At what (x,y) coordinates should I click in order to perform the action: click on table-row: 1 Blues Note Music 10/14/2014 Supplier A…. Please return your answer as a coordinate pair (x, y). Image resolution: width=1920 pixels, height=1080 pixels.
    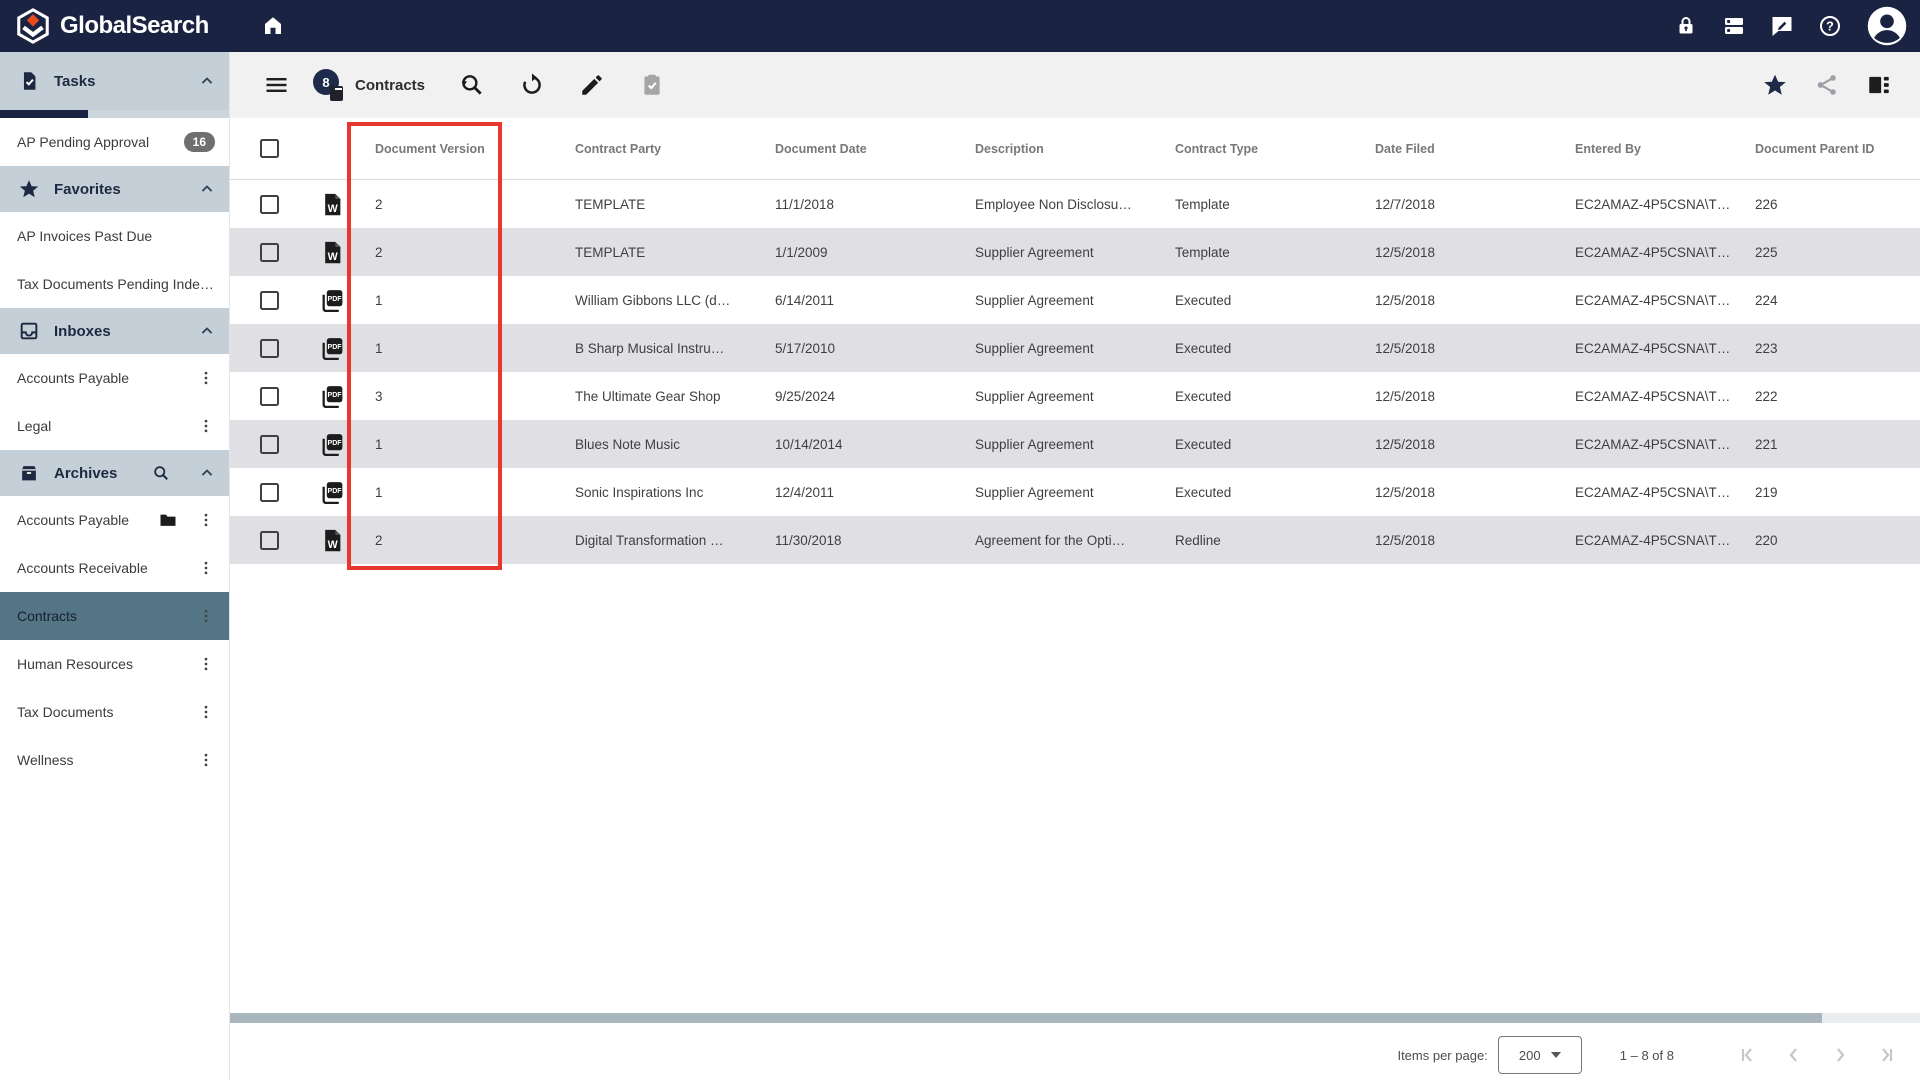
    Looking at the image, I should click on (1075, 444).